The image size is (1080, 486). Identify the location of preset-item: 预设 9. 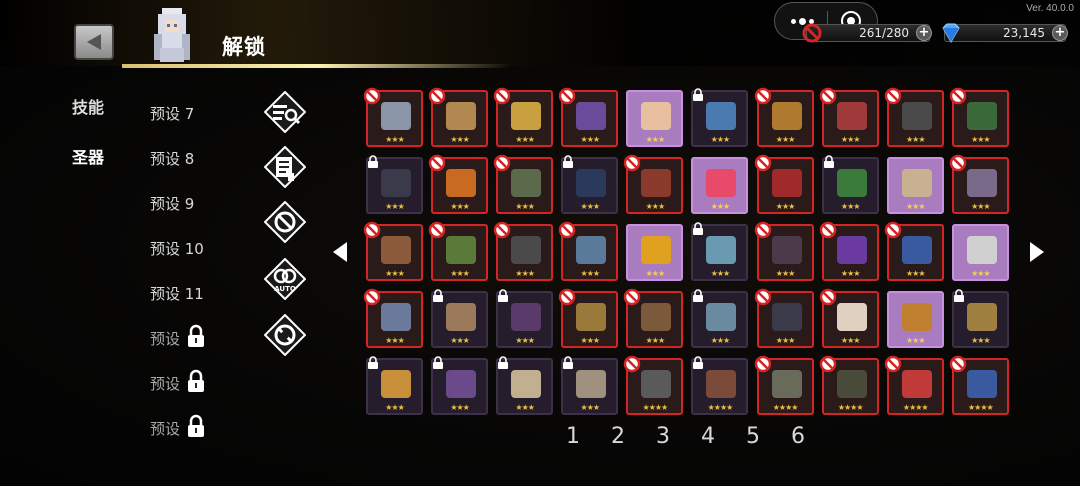
(172, 203).